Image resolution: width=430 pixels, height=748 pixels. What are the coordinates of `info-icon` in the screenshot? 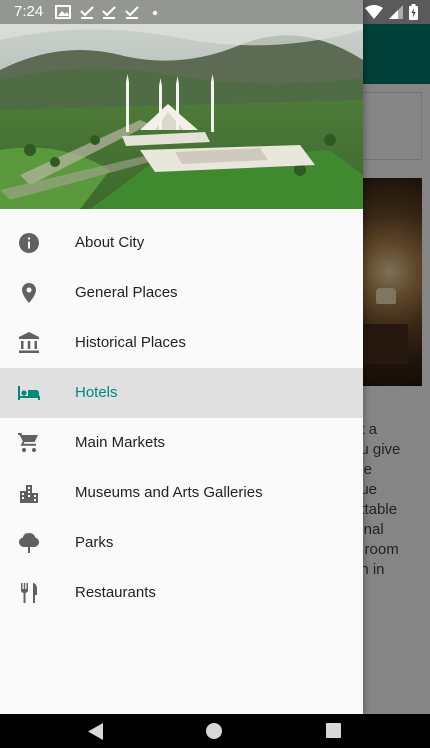 It's located at (29, 243).